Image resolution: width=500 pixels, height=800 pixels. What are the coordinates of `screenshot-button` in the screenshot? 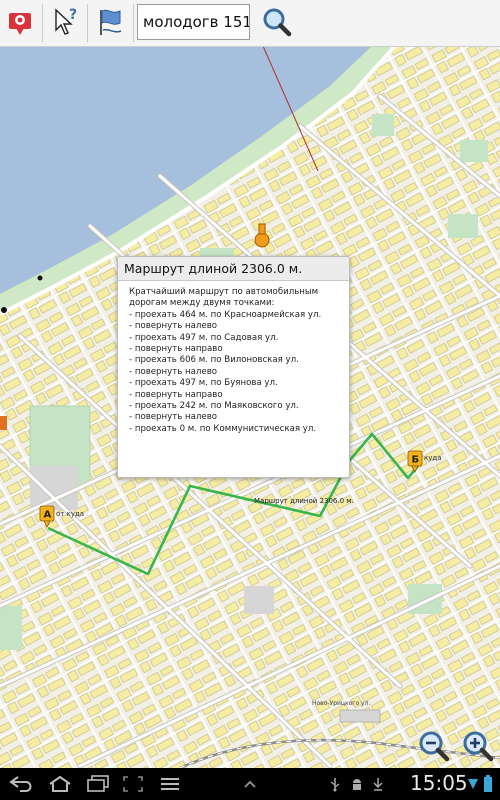 It's located at (133, 784).